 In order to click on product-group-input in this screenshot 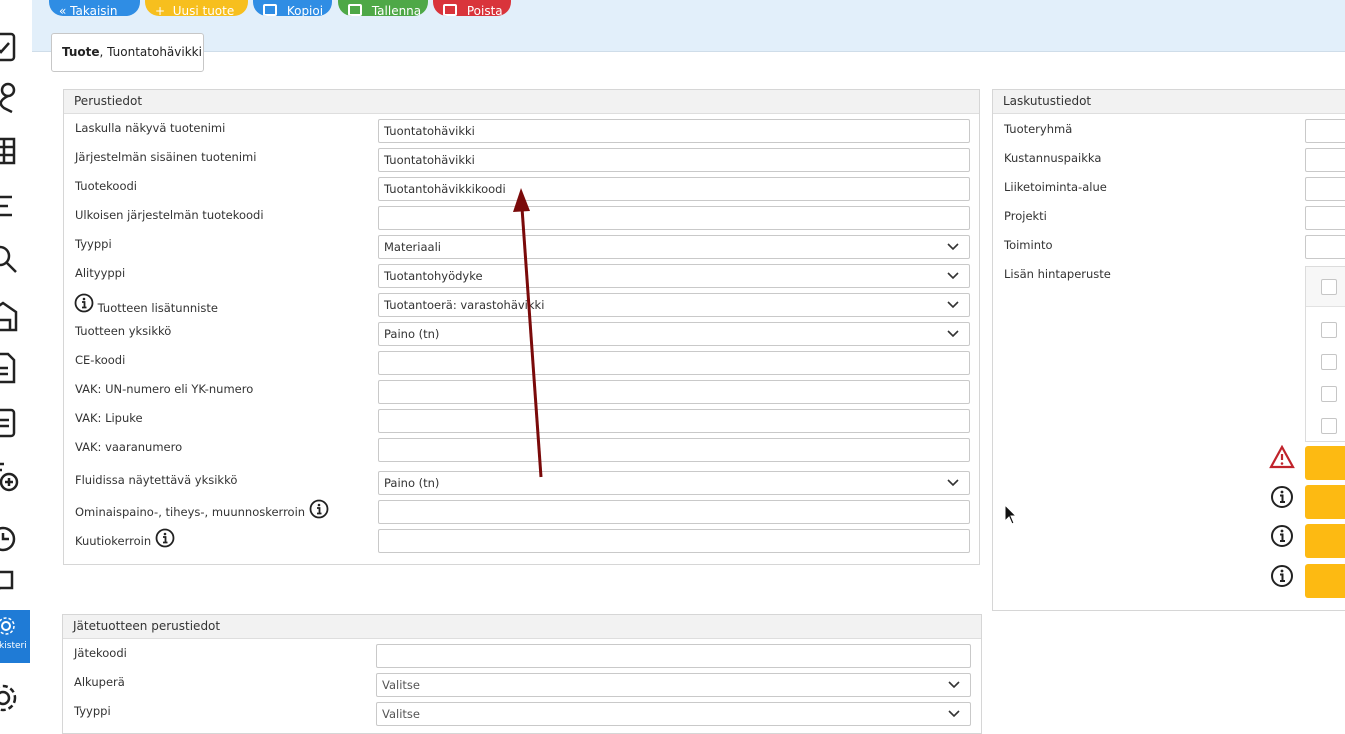, I will do `click(1325, 131)`.